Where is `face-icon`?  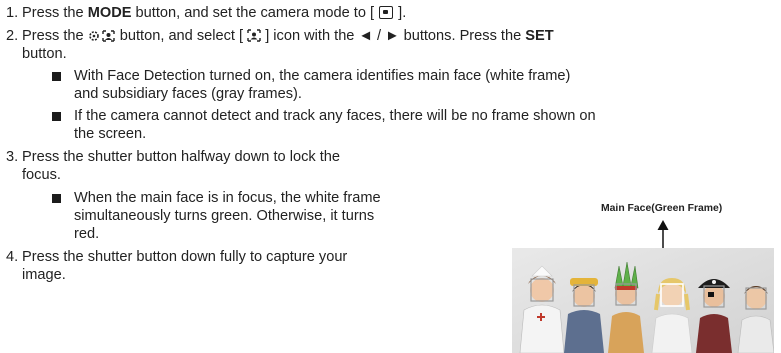 face-icon is located at coordinates (254, 35).